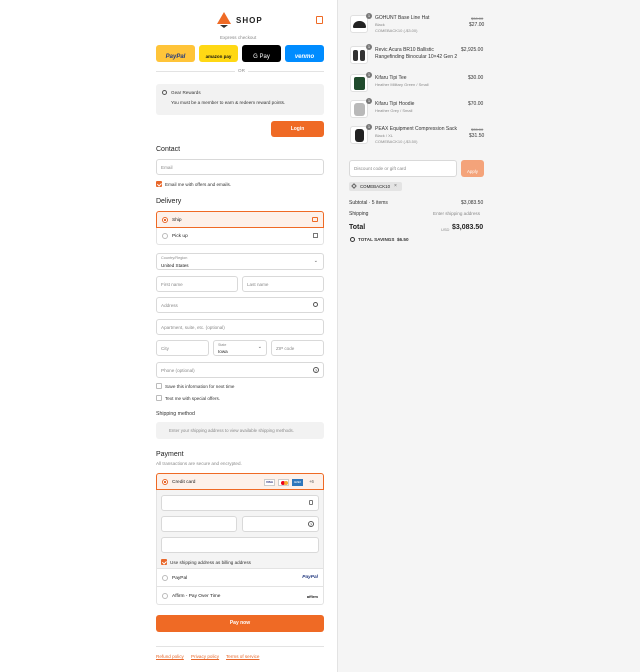 The width and height of the screenshot is (640, 672). Describe the element at coordinates (170, 454) in the screenshot. I see `payment-heading: Payment` at that location.